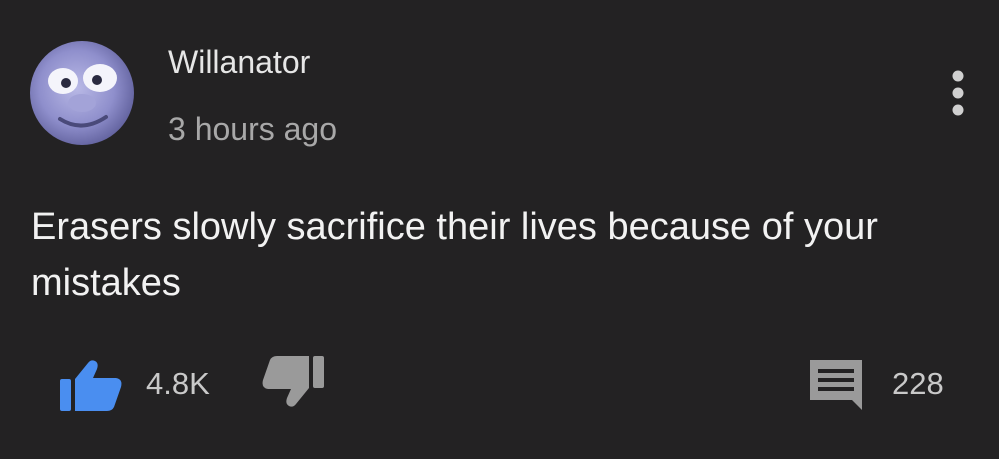  I want to click on avatar-face-icon, so click(82, 93).